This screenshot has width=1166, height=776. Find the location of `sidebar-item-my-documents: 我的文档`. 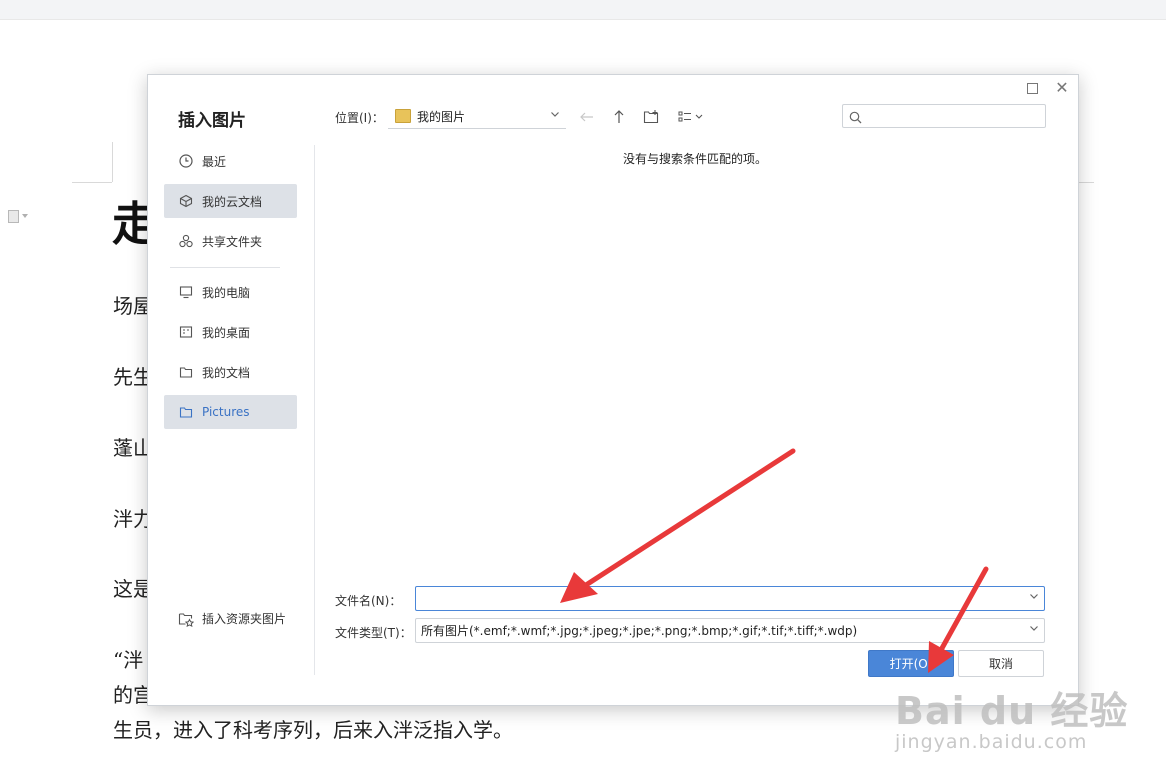

sidebar-item-my-documents: 我的文档 is located at coordinates (230, 372).